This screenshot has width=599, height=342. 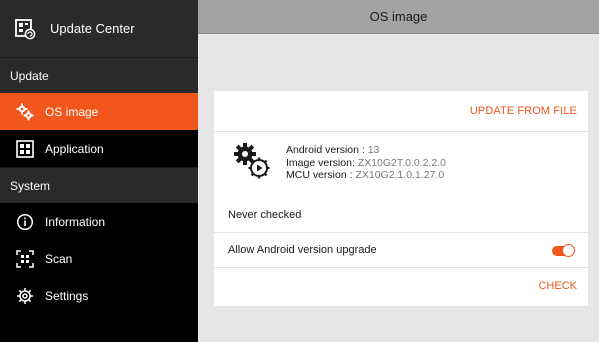 I want to click on sidebar-item-application: Application, so click(x=99, y=148).